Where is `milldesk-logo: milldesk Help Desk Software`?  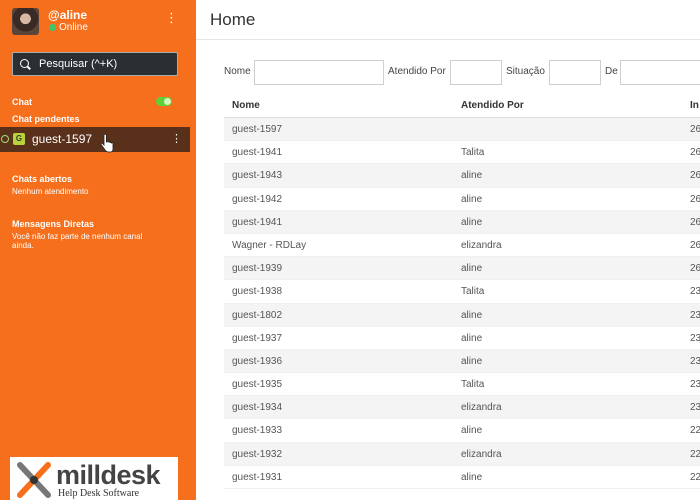 milldesk-logo: milldesk Help Desk Software is located at coordinates (94, 478).